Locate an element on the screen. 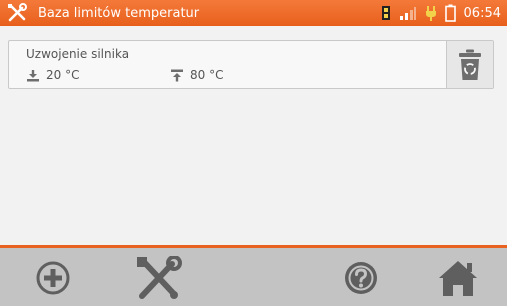 The image size is (507, 306). trash-icon is located at coordinates (470, 64).